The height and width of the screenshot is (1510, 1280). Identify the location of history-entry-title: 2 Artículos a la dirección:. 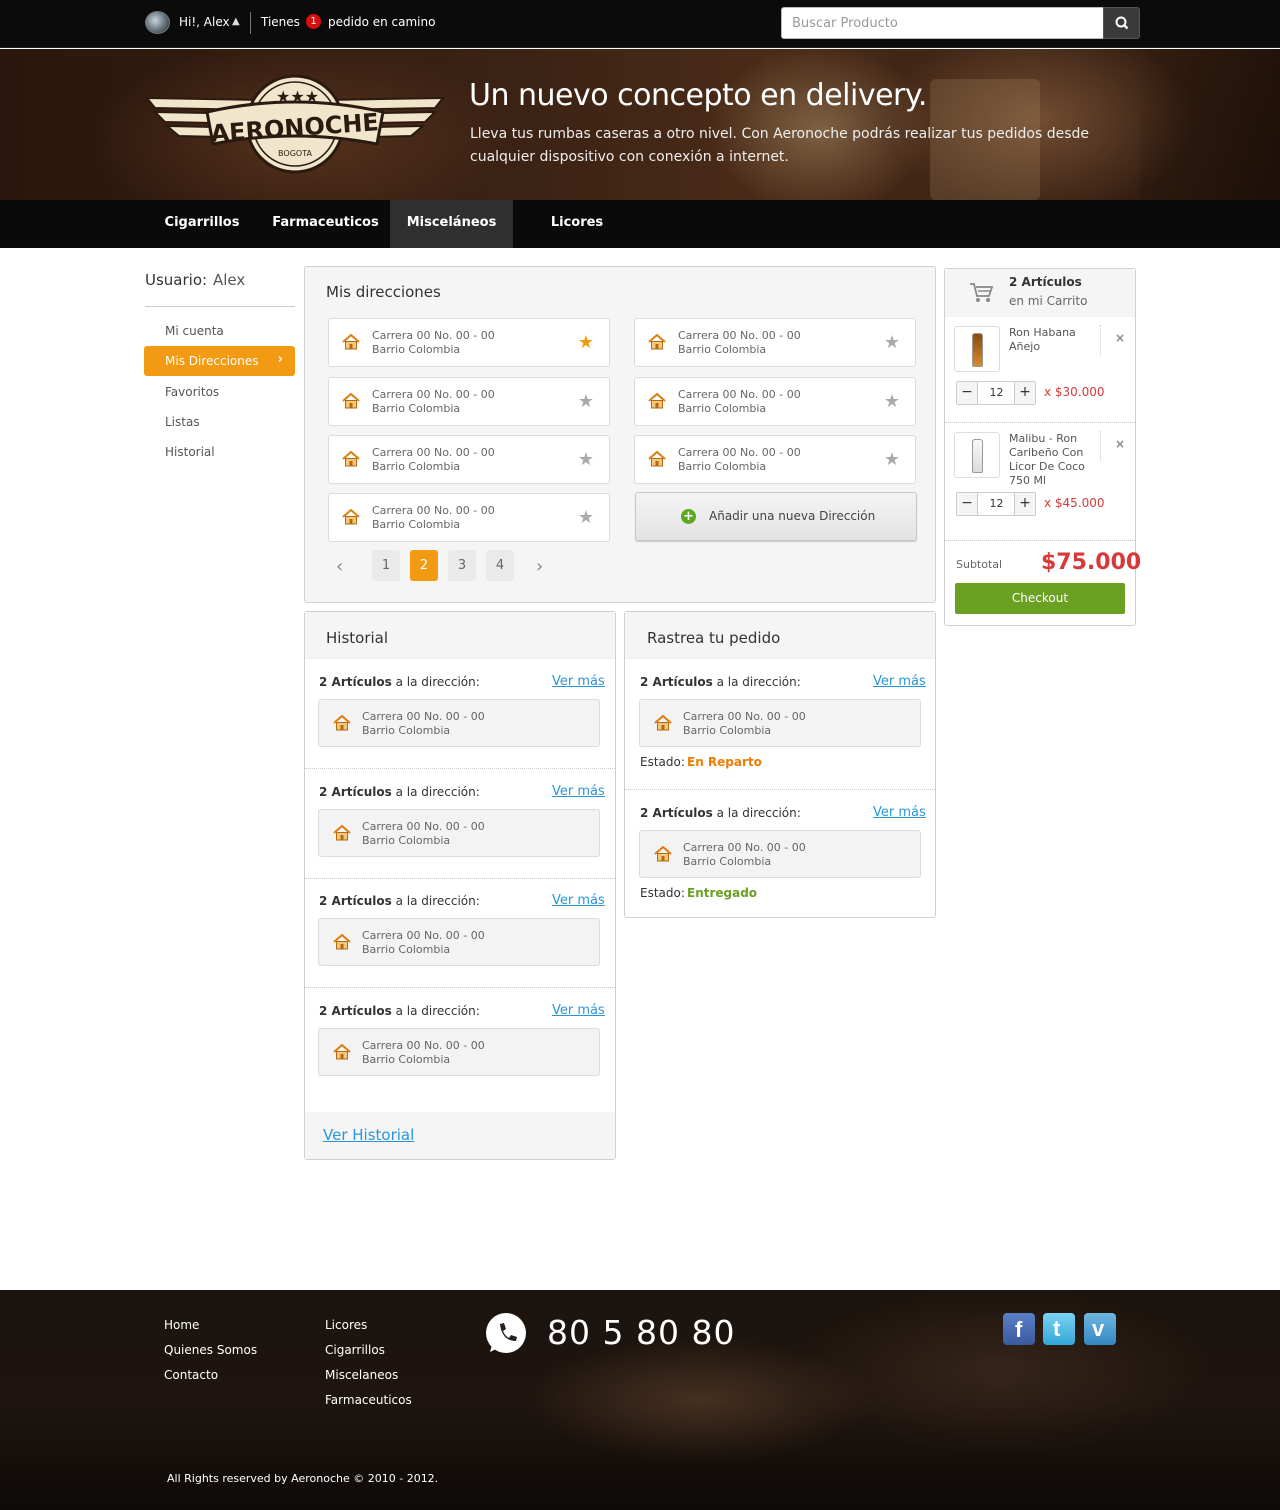
(399, 1011).